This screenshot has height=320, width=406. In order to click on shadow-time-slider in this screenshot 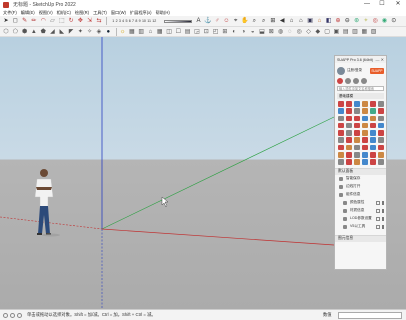, I will do `click(177, 21)`.